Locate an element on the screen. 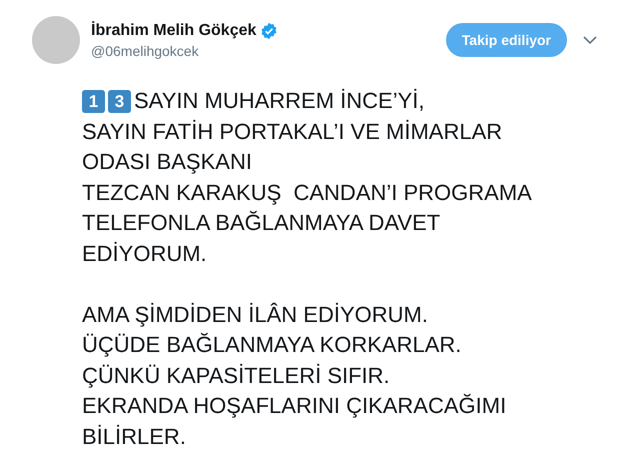  keycap-emoji: 3 is located at coordinates (119, 101).